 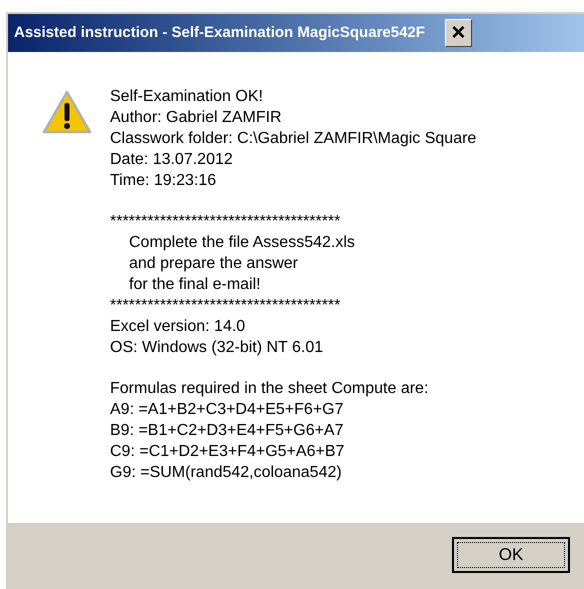 I want to click on ok-button: OK, so click(x=511, y=555).